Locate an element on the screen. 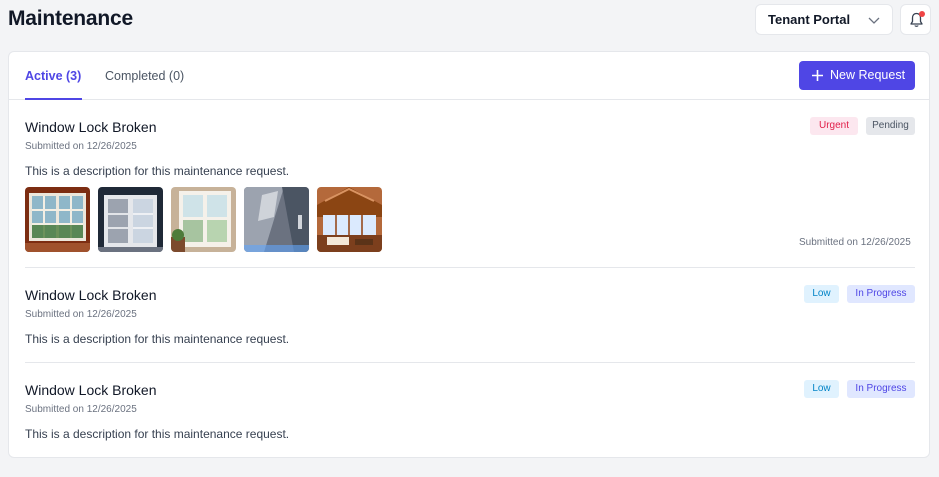 This screenshot has height=477, width=939. chevron-down-icon is located at coordinates (874, 20).